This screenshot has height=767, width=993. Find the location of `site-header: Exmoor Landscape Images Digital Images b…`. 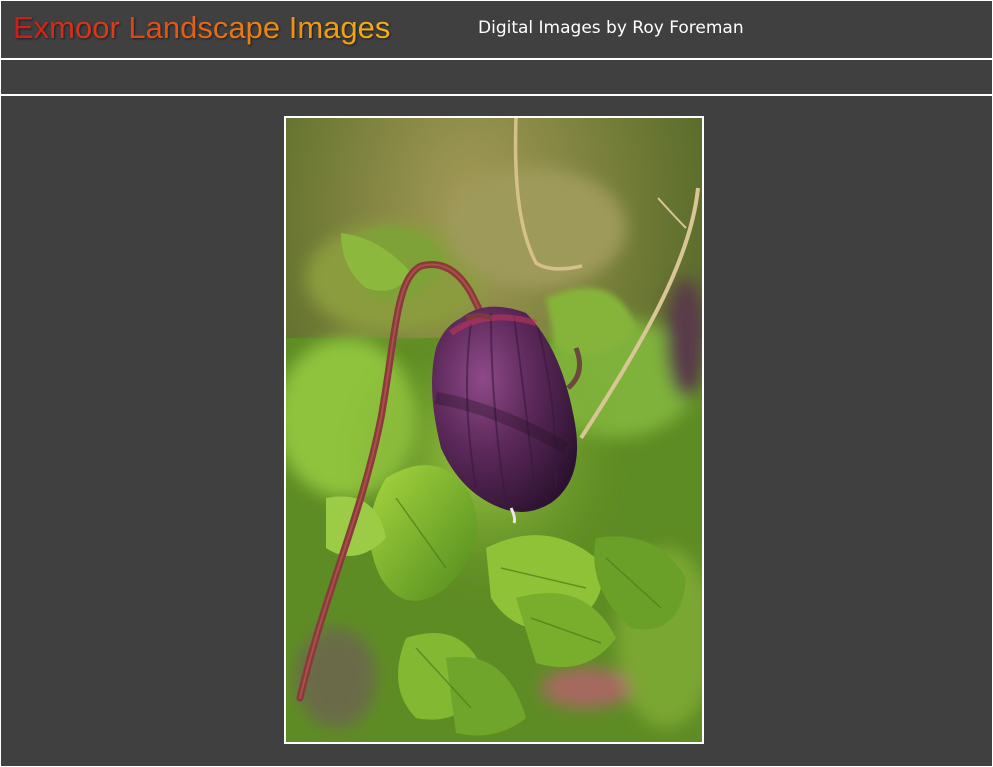

site-header: Exmoor Landscape Images Digital Images b… is located at coordinates (496, 29).